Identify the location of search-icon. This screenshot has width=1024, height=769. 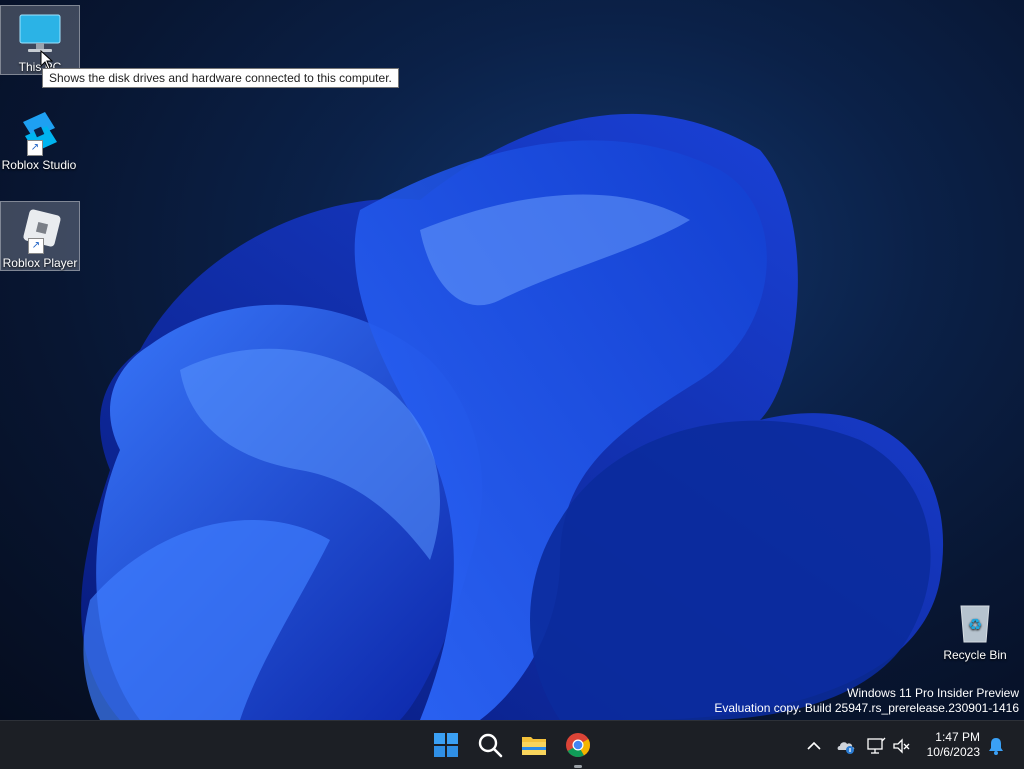
(490, 745).